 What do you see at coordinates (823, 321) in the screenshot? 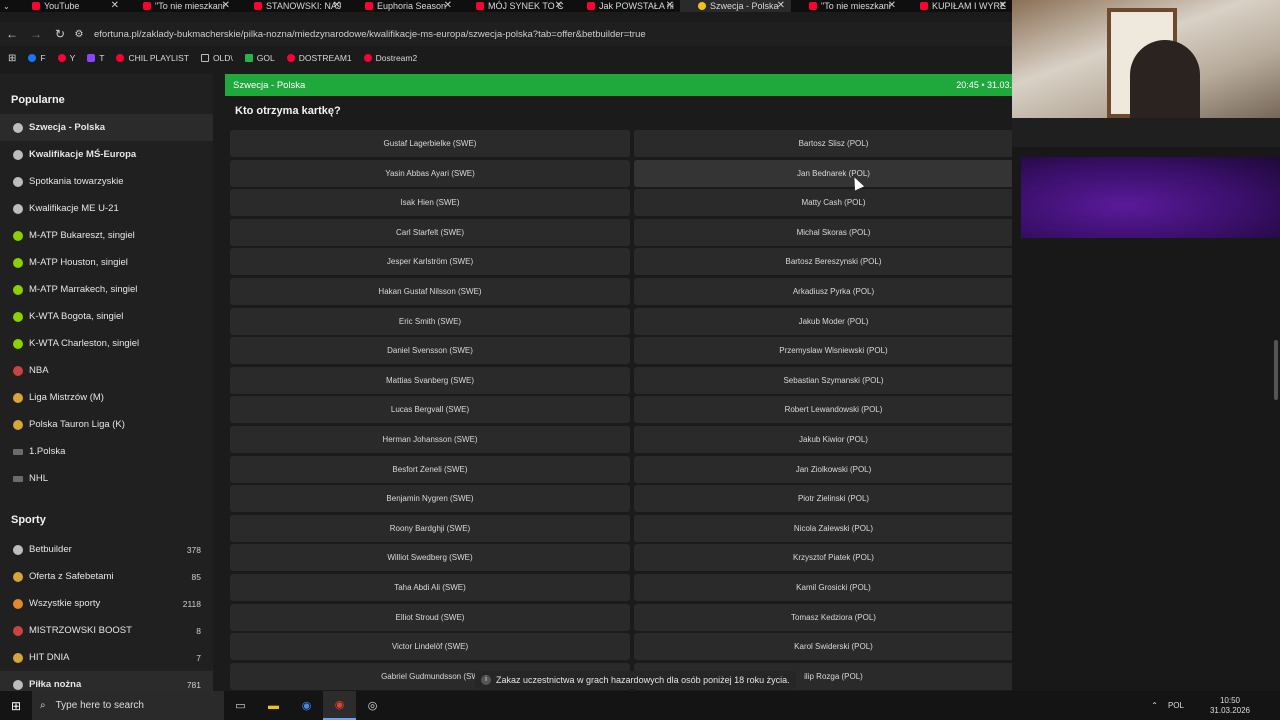
I see `player-option-button: Jakub Moder (POL)` at bounding box center [823, 321].